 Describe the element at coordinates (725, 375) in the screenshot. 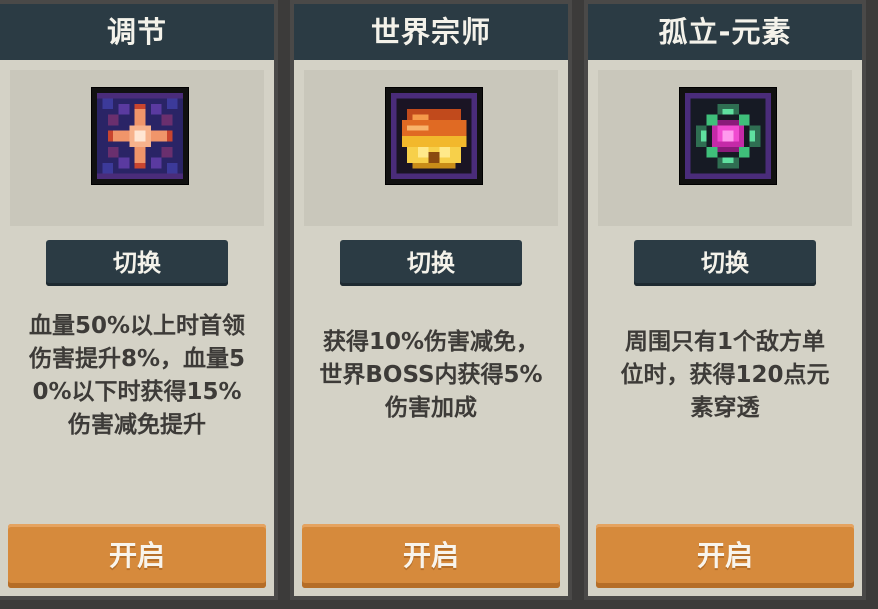

I see `card-description: 周围只有1个敌方单 位时，获得120点元 素穿透` at that location.